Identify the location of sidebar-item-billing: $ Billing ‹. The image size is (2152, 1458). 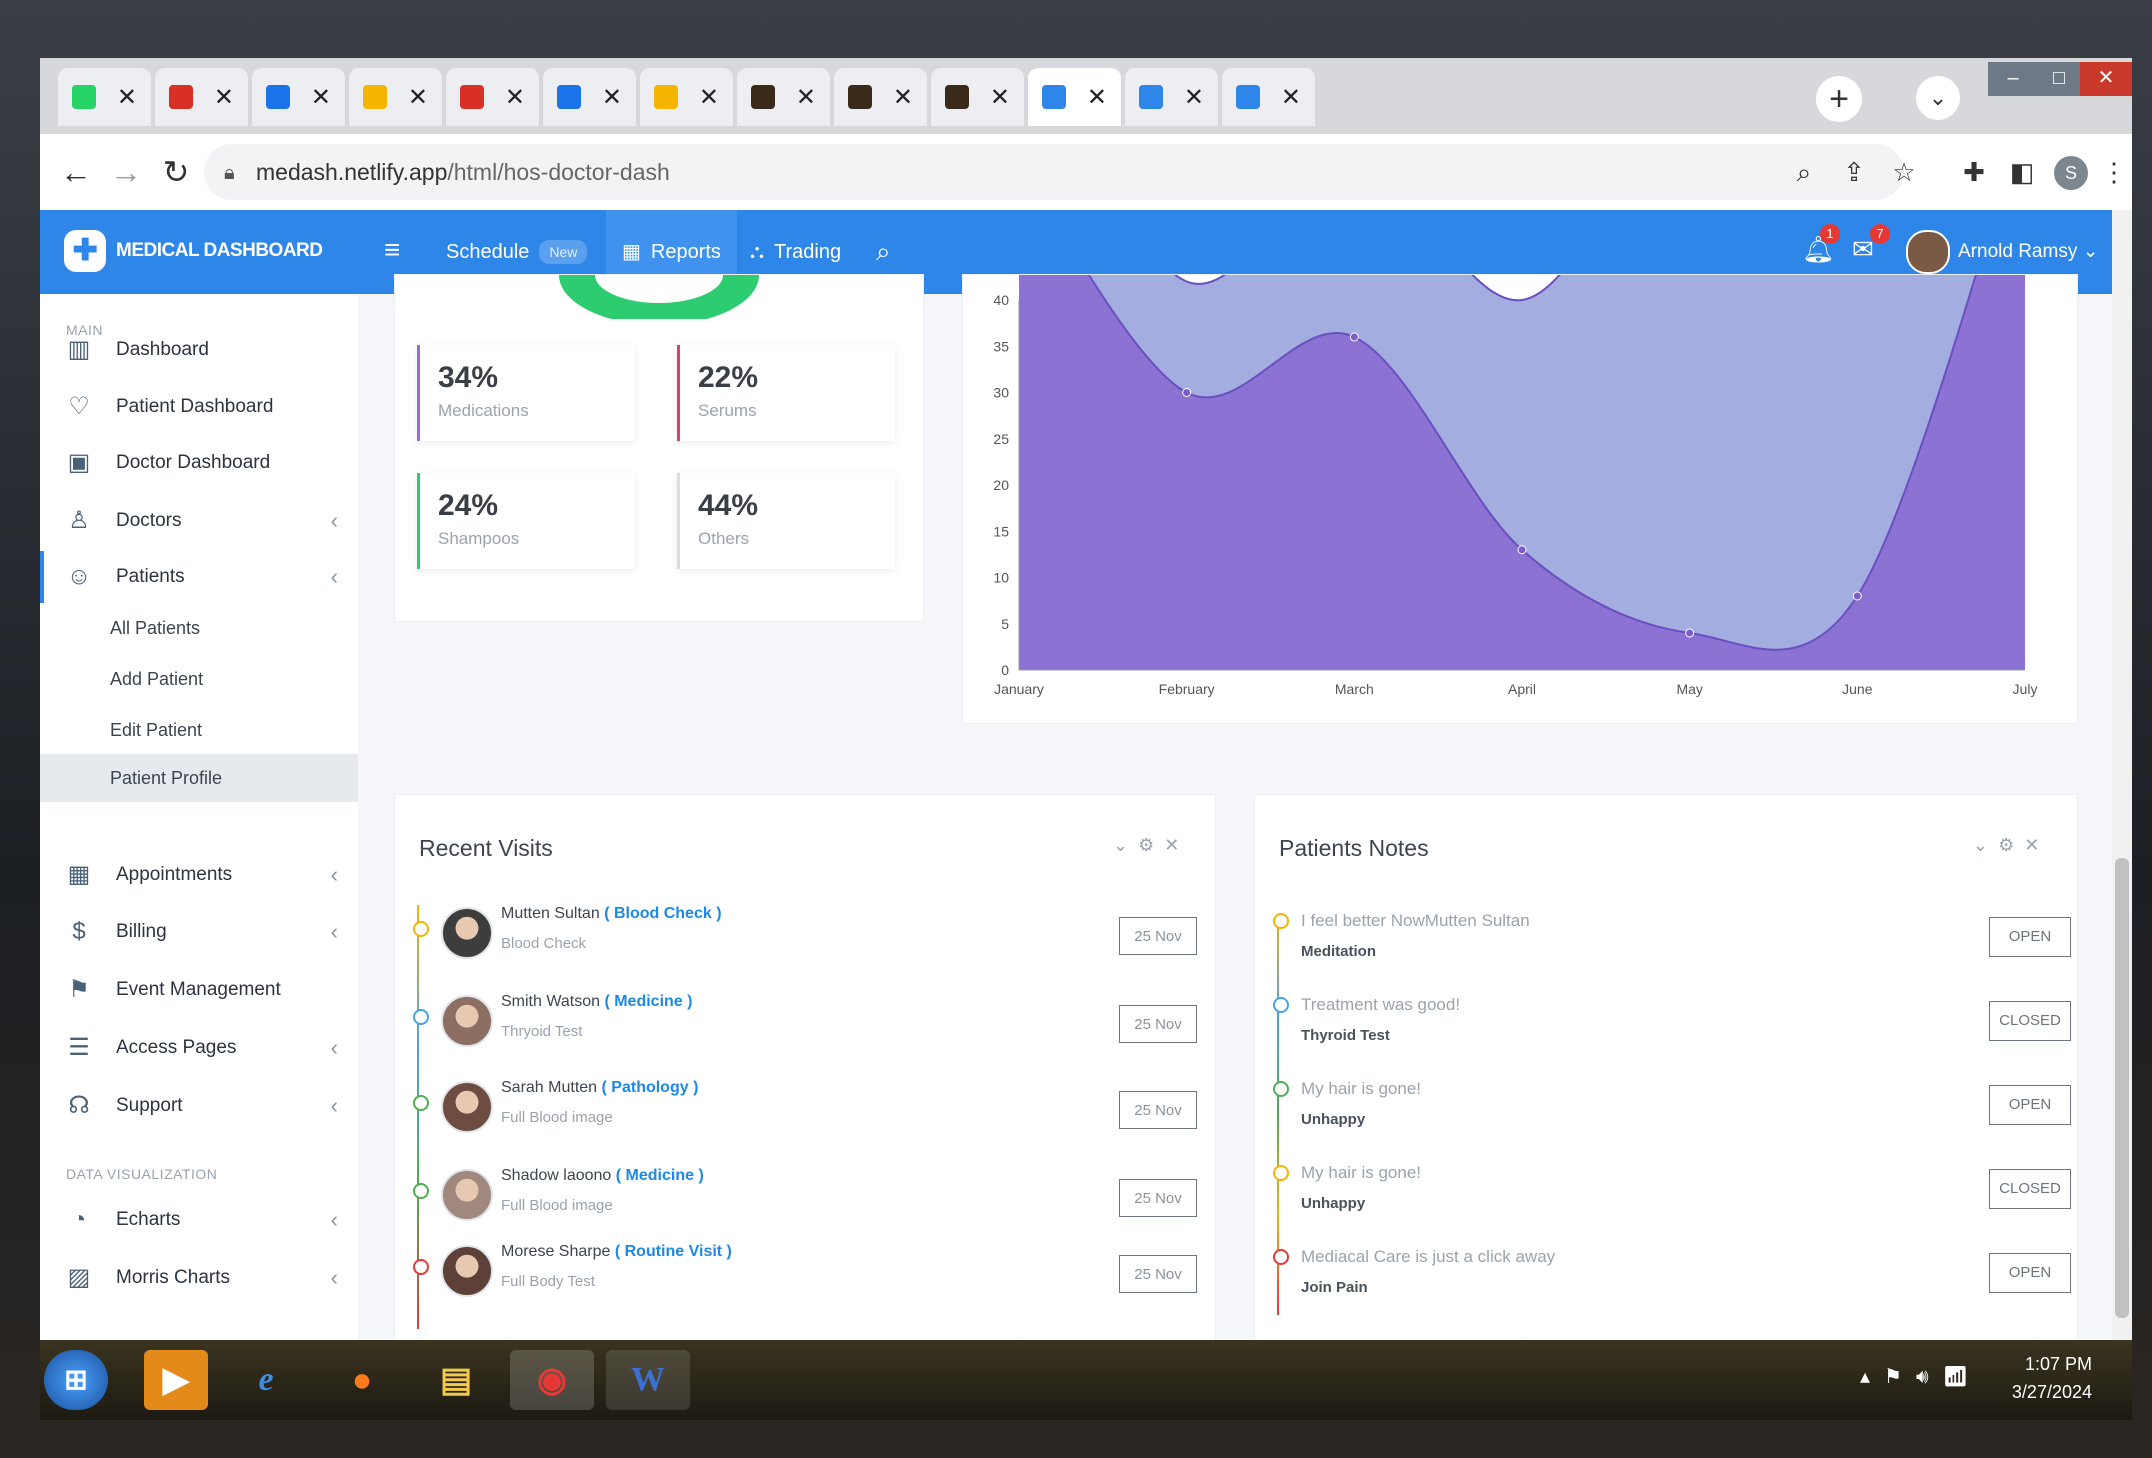
(199, 932).